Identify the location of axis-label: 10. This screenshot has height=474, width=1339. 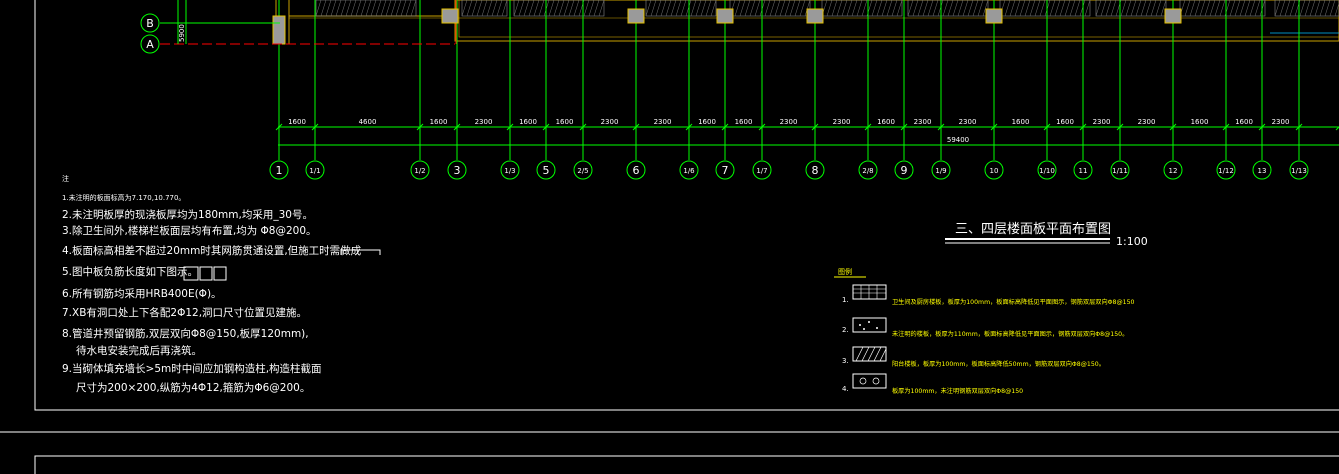
(994, 171).